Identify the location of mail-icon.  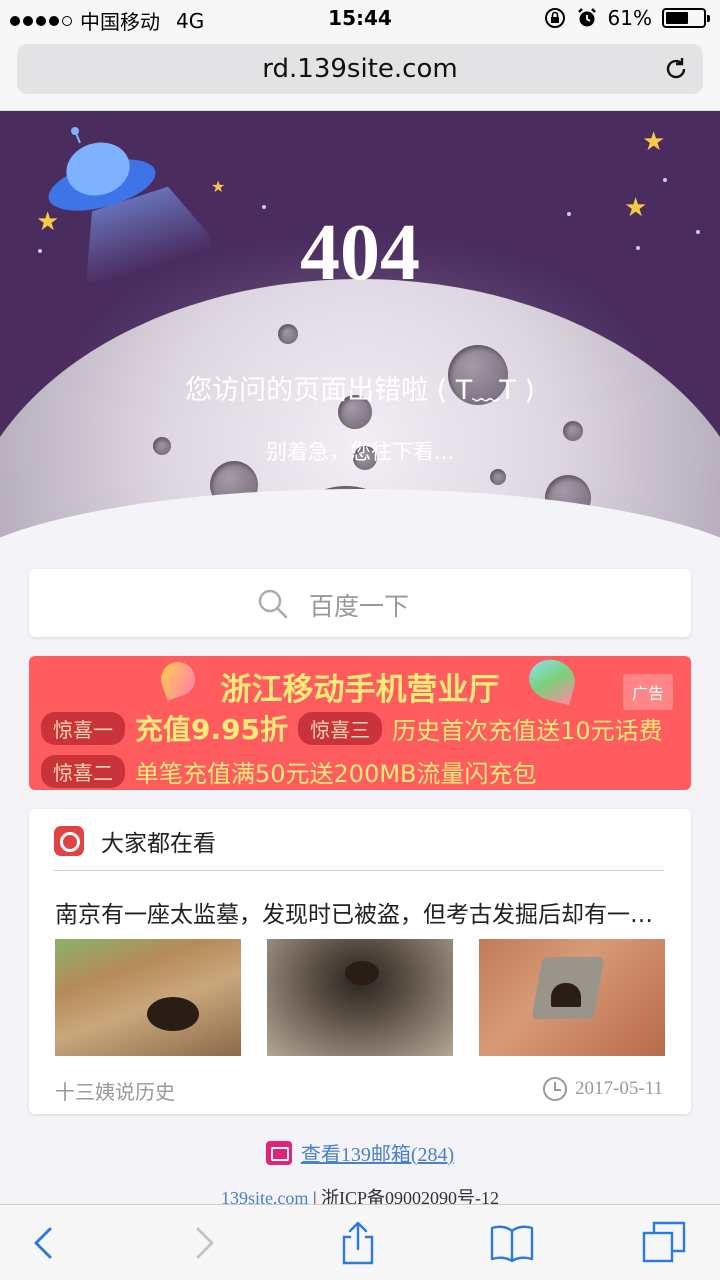
(278, 1153).